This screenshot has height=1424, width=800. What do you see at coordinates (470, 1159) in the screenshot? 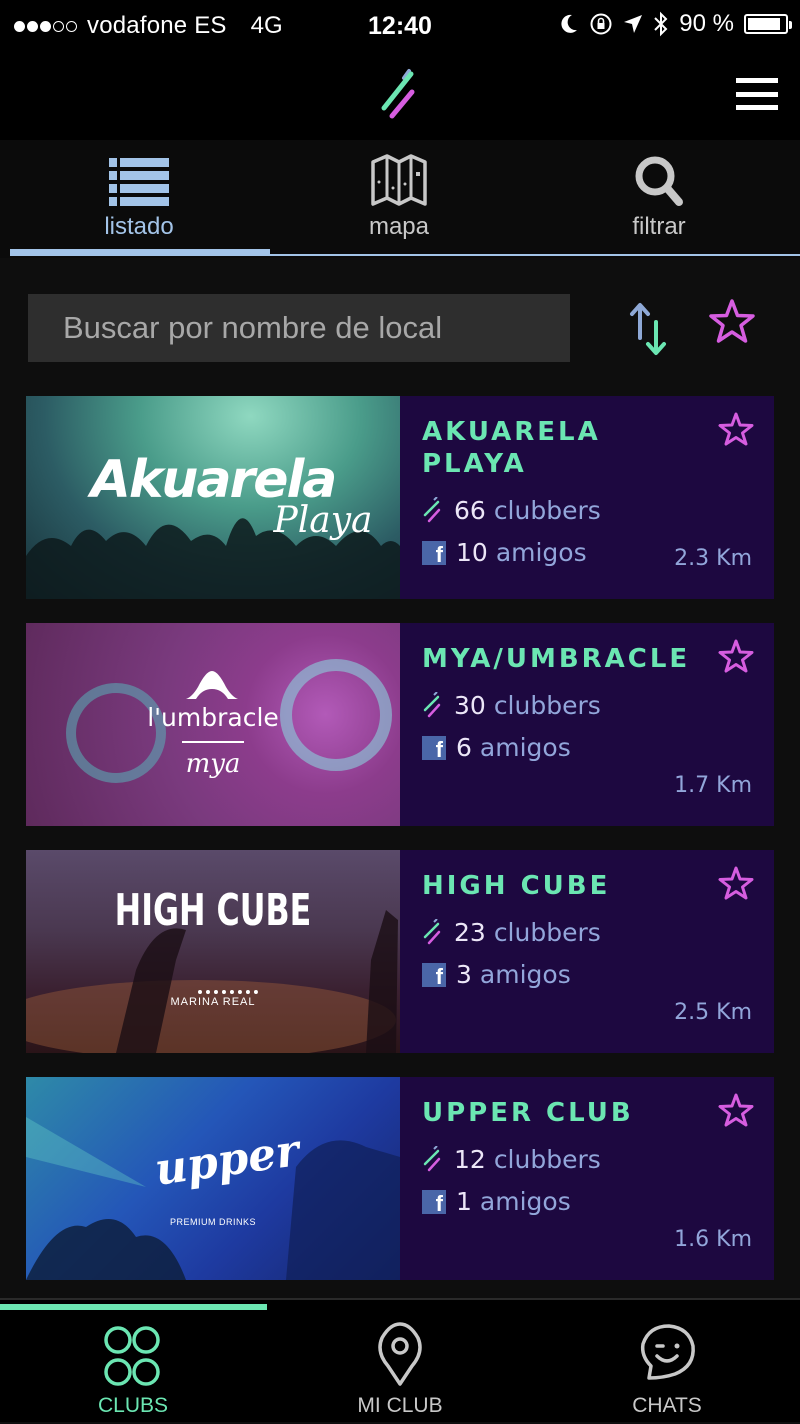
I see `clubbers-count: 12` at bounding box center [470, 1159].